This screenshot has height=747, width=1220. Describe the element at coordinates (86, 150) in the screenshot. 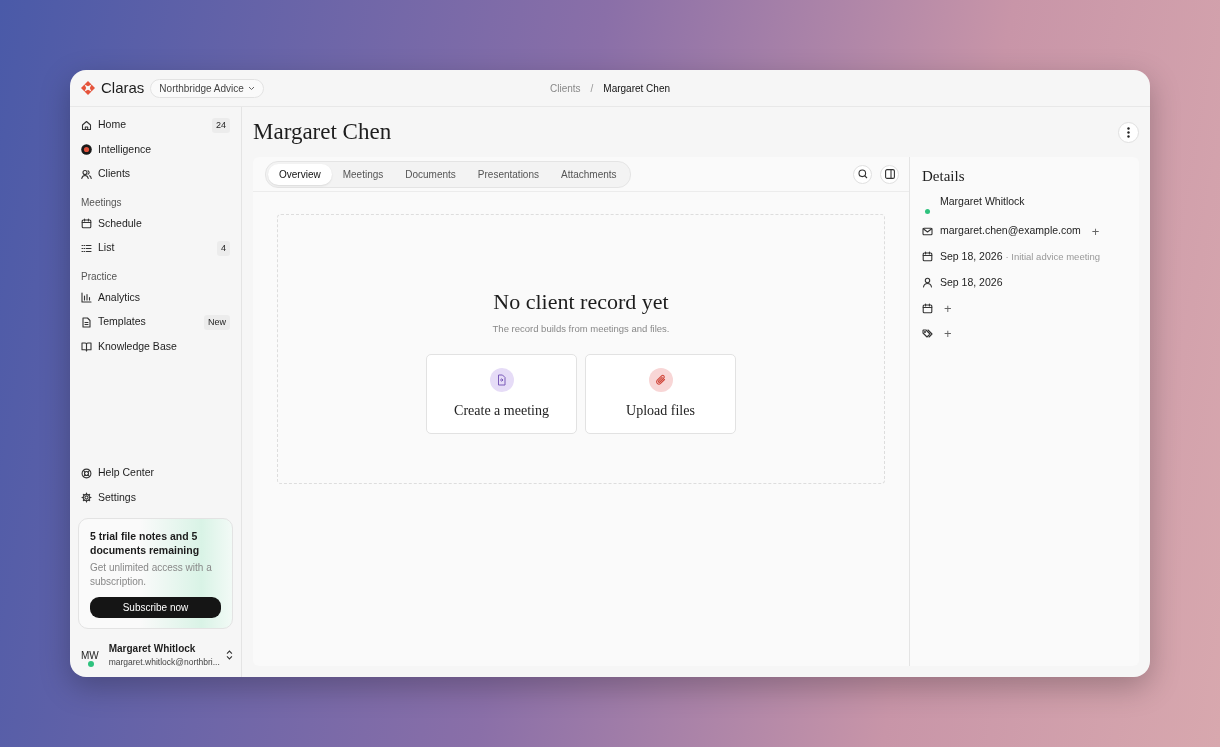

I see `intelligence-icon` at that location.